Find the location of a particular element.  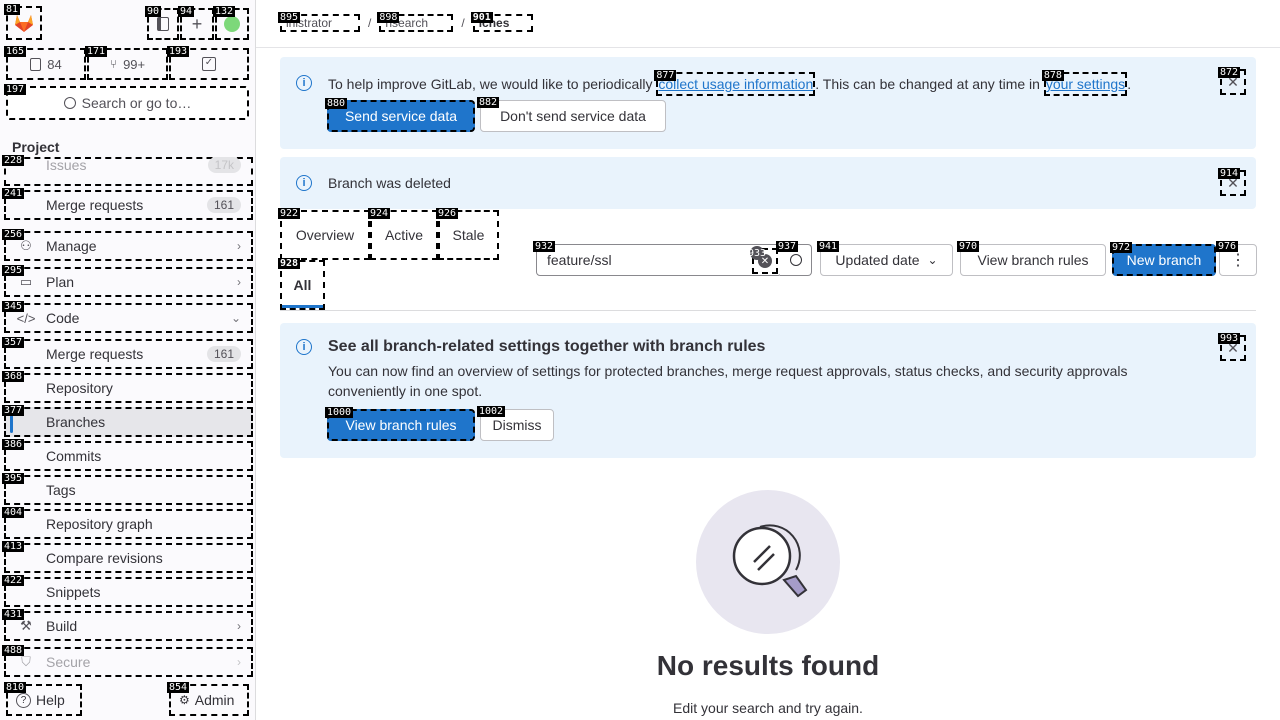

branch-deleted-close-button: 914 ✕ is located at coordinates (1232, 182).